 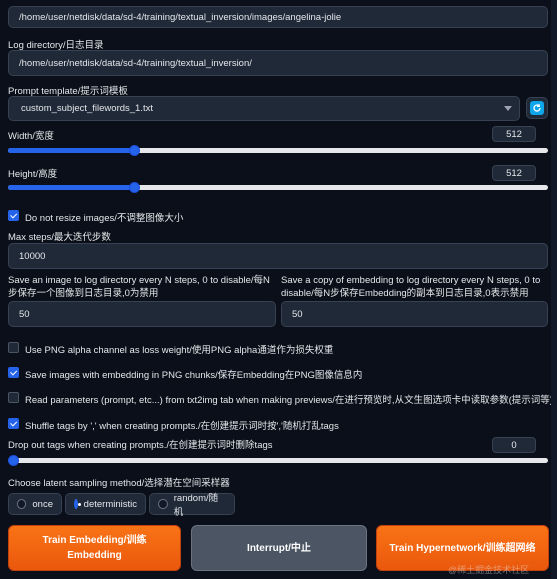 What do you see at coordinates (134, 150) in the screenshot?
I see `width-slider-handle` at bounding box center [134, 150].